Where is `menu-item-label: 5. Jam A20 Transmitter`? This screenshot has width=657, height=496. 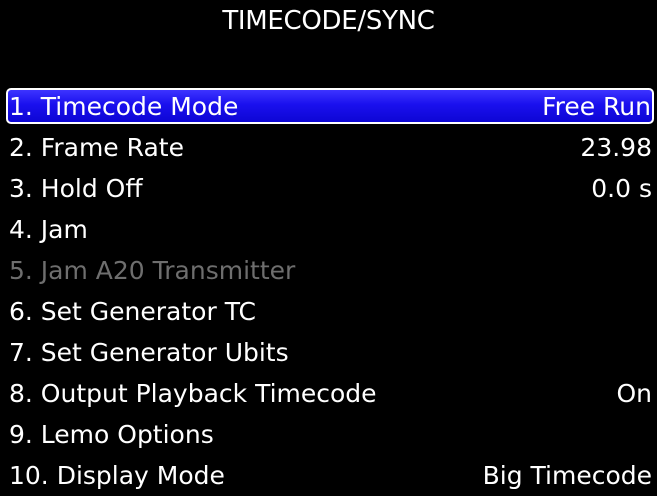 menu-item-label: 5. Jam A20 Transmitter is located at coordinates (152, 270).